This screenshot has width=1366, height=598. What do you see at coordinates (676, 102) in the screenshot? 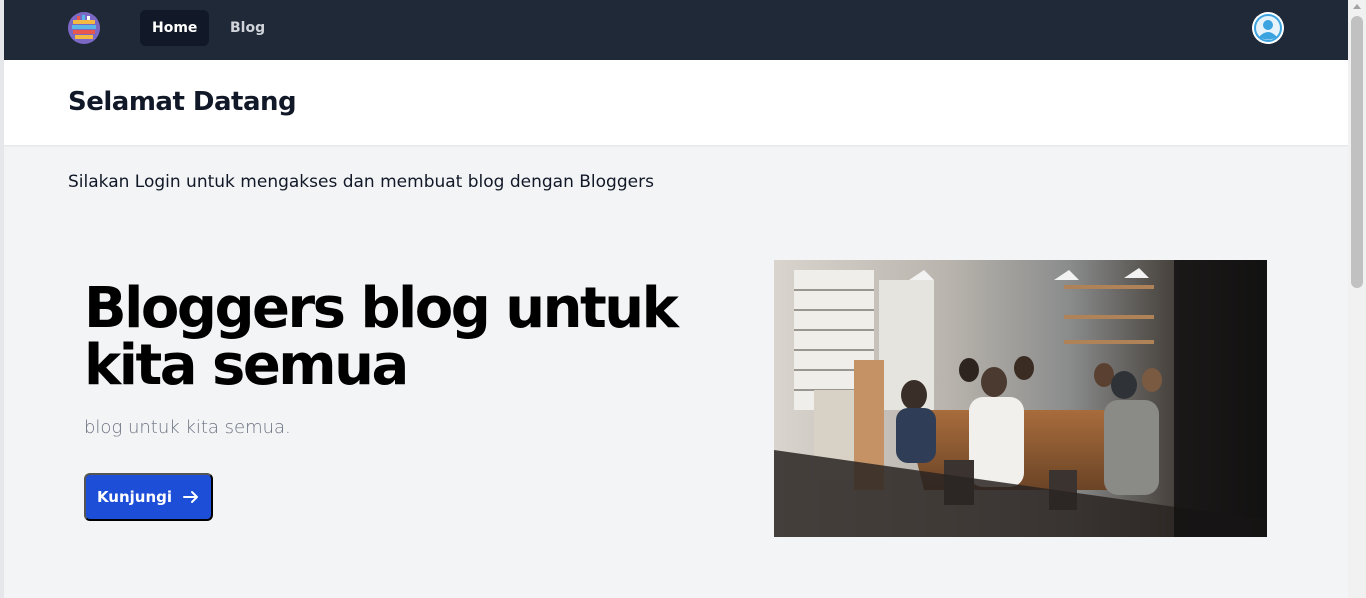
I see `page-header: Selamat Datang` at bounding box center [676, 102].